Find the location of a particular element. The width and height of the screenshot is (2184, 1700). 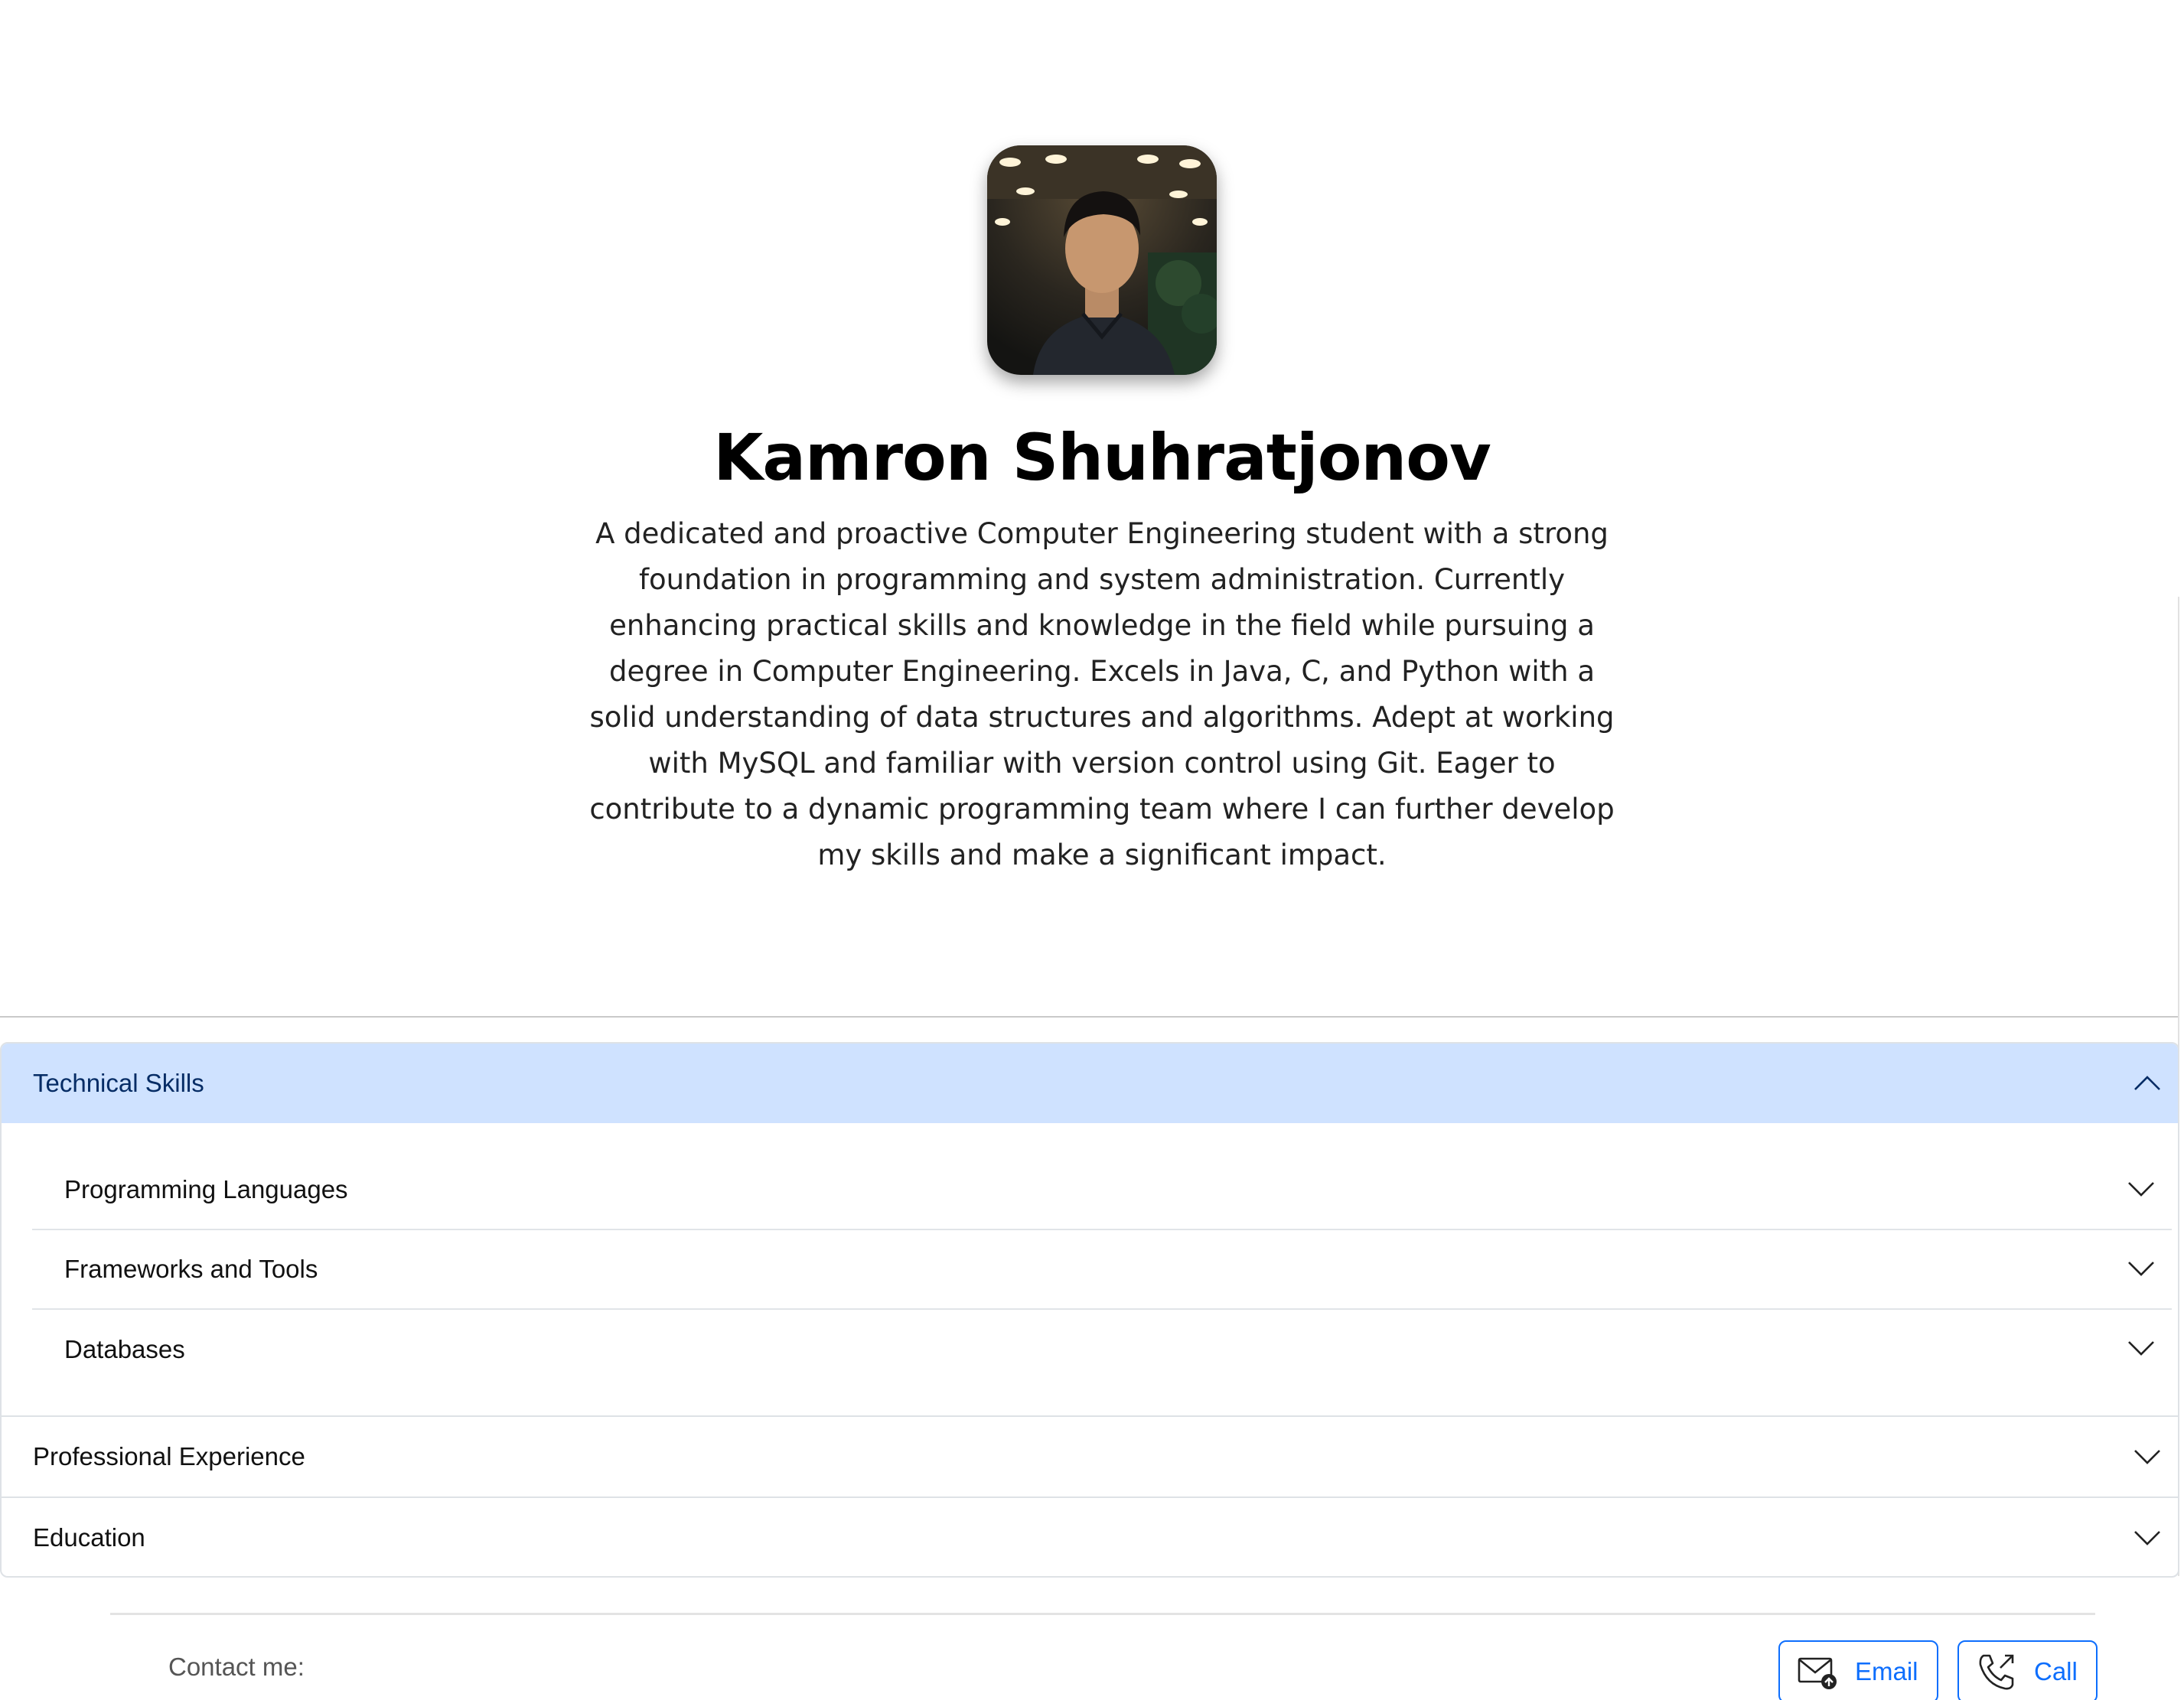

accordion-label-professional-experience: Professional Experience is located at coordinates (169, 1456).